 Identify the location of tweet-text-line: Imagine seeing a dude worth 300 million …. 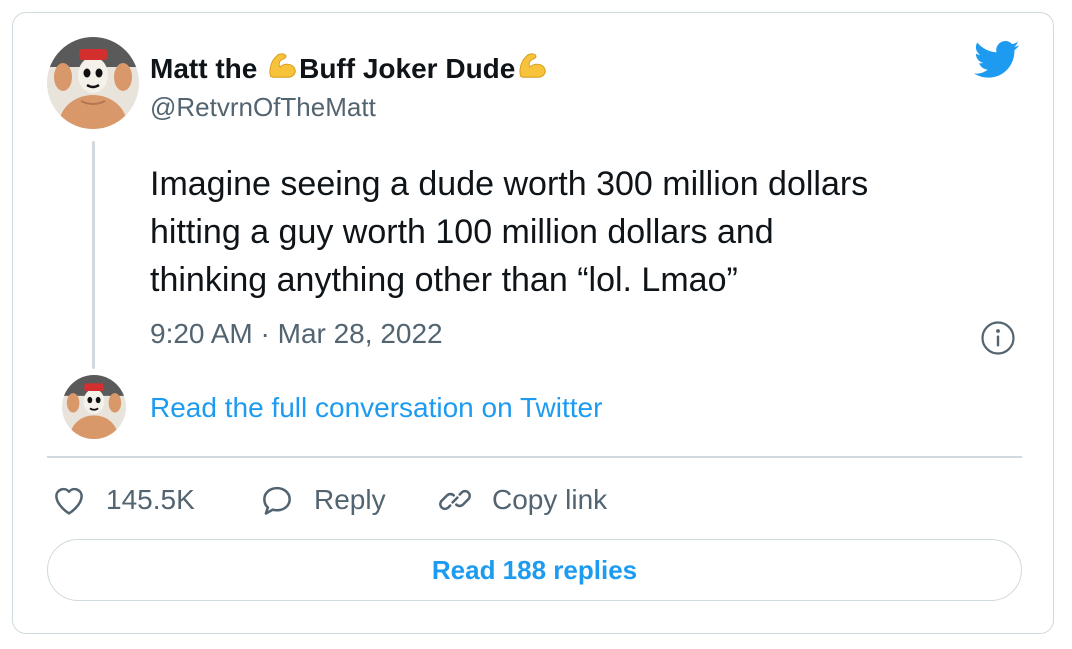
(509, 184).